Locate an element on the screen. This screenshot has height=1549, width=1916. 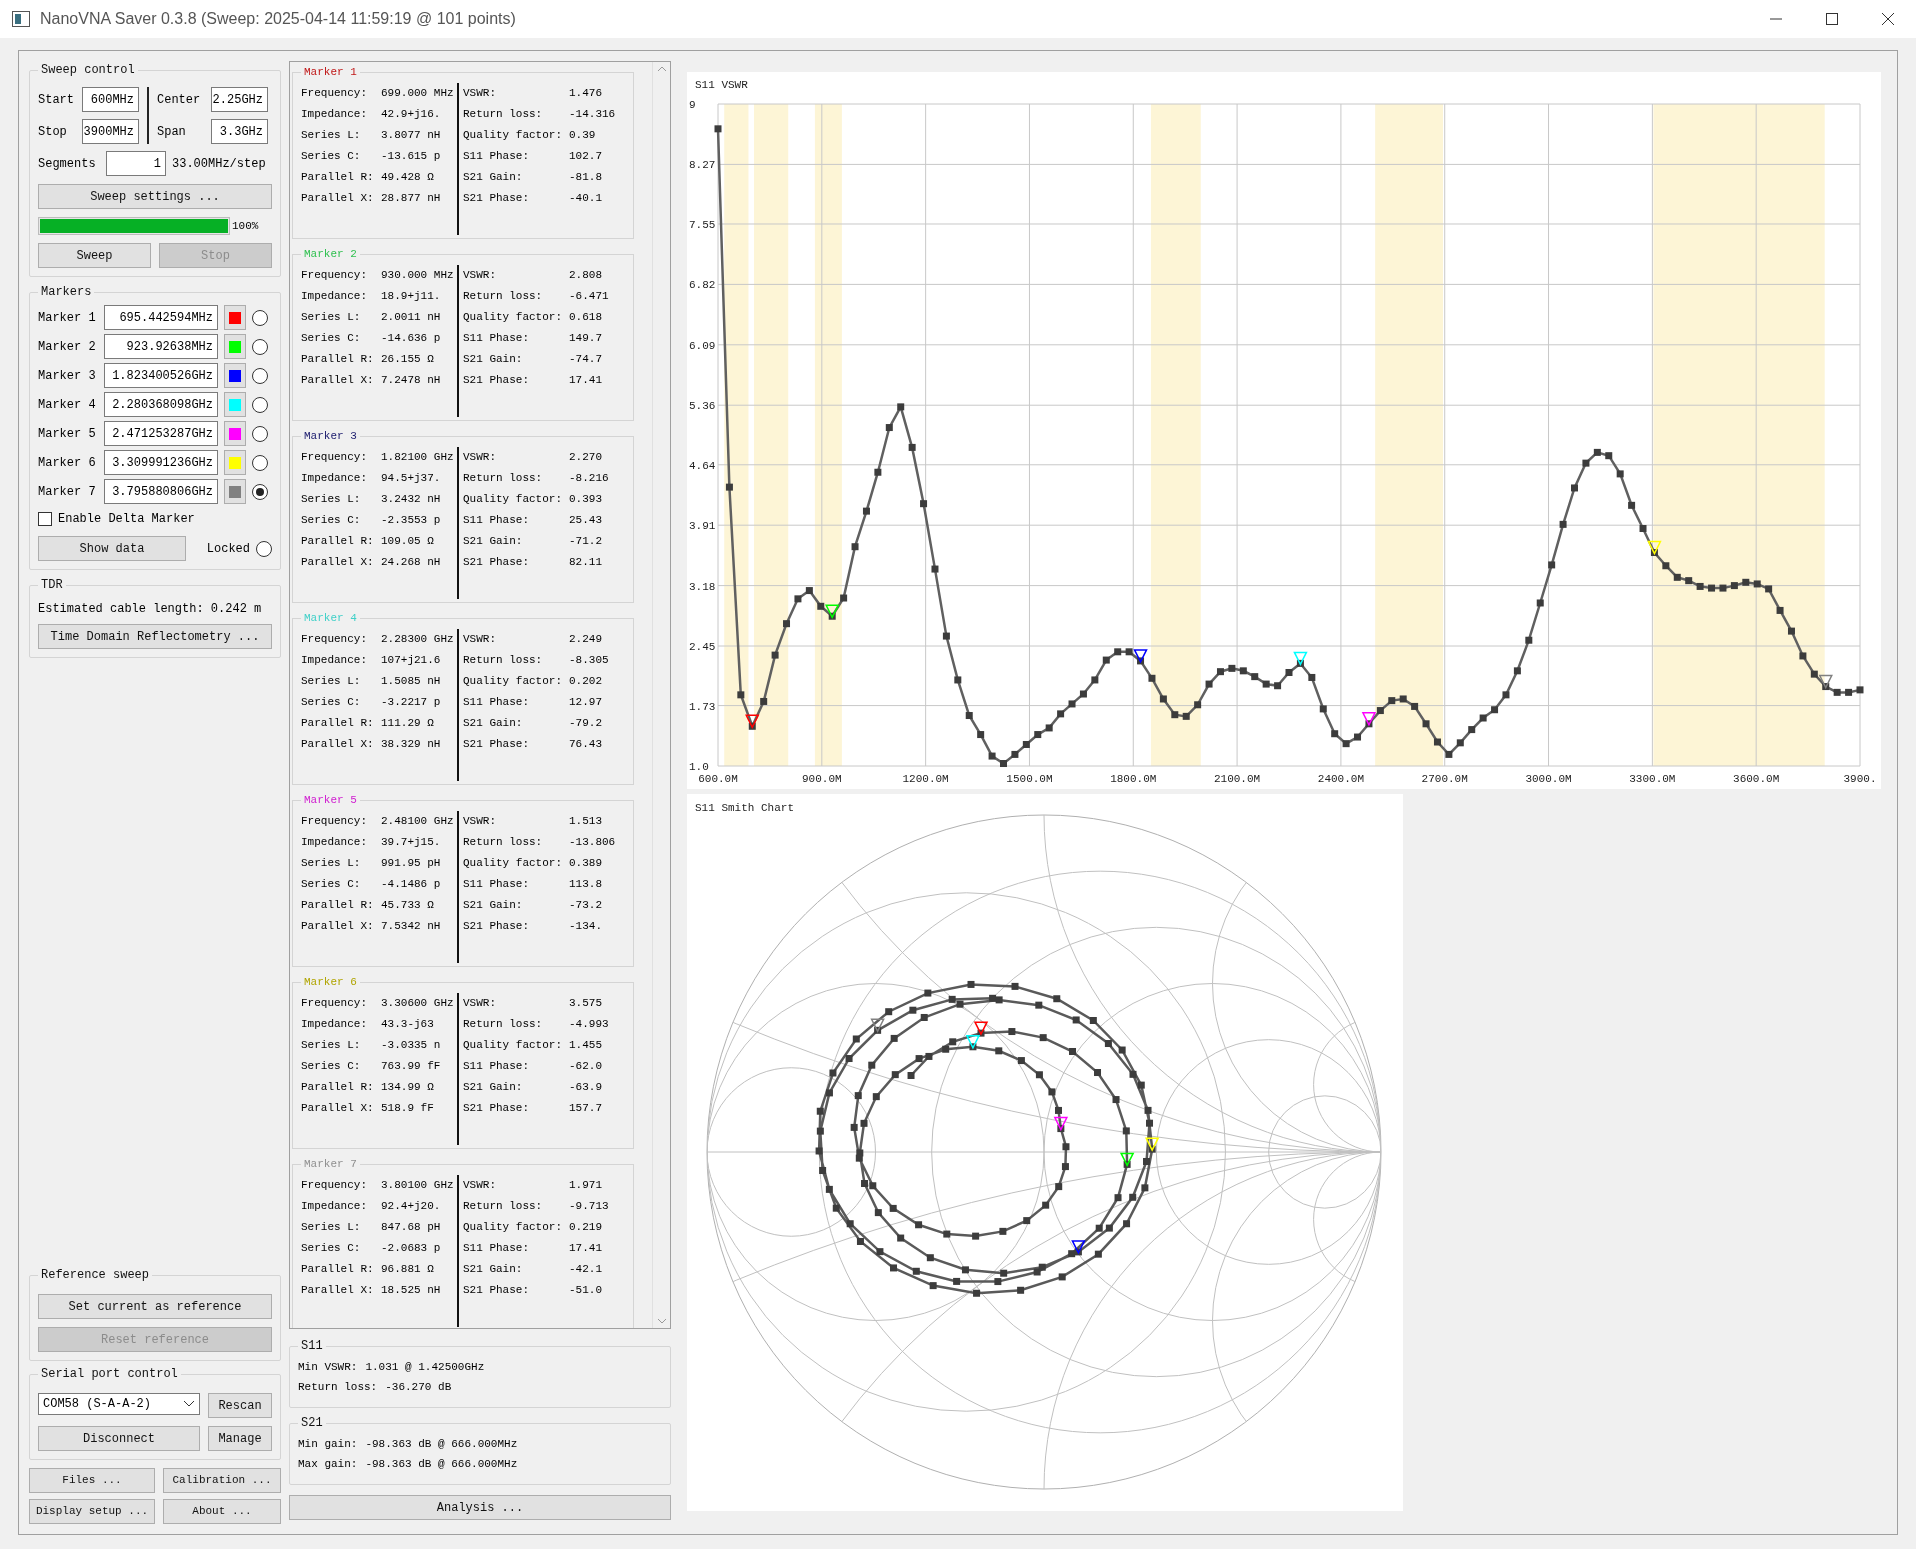
field-label: Marker 4 is located at coordinates (67, 405).